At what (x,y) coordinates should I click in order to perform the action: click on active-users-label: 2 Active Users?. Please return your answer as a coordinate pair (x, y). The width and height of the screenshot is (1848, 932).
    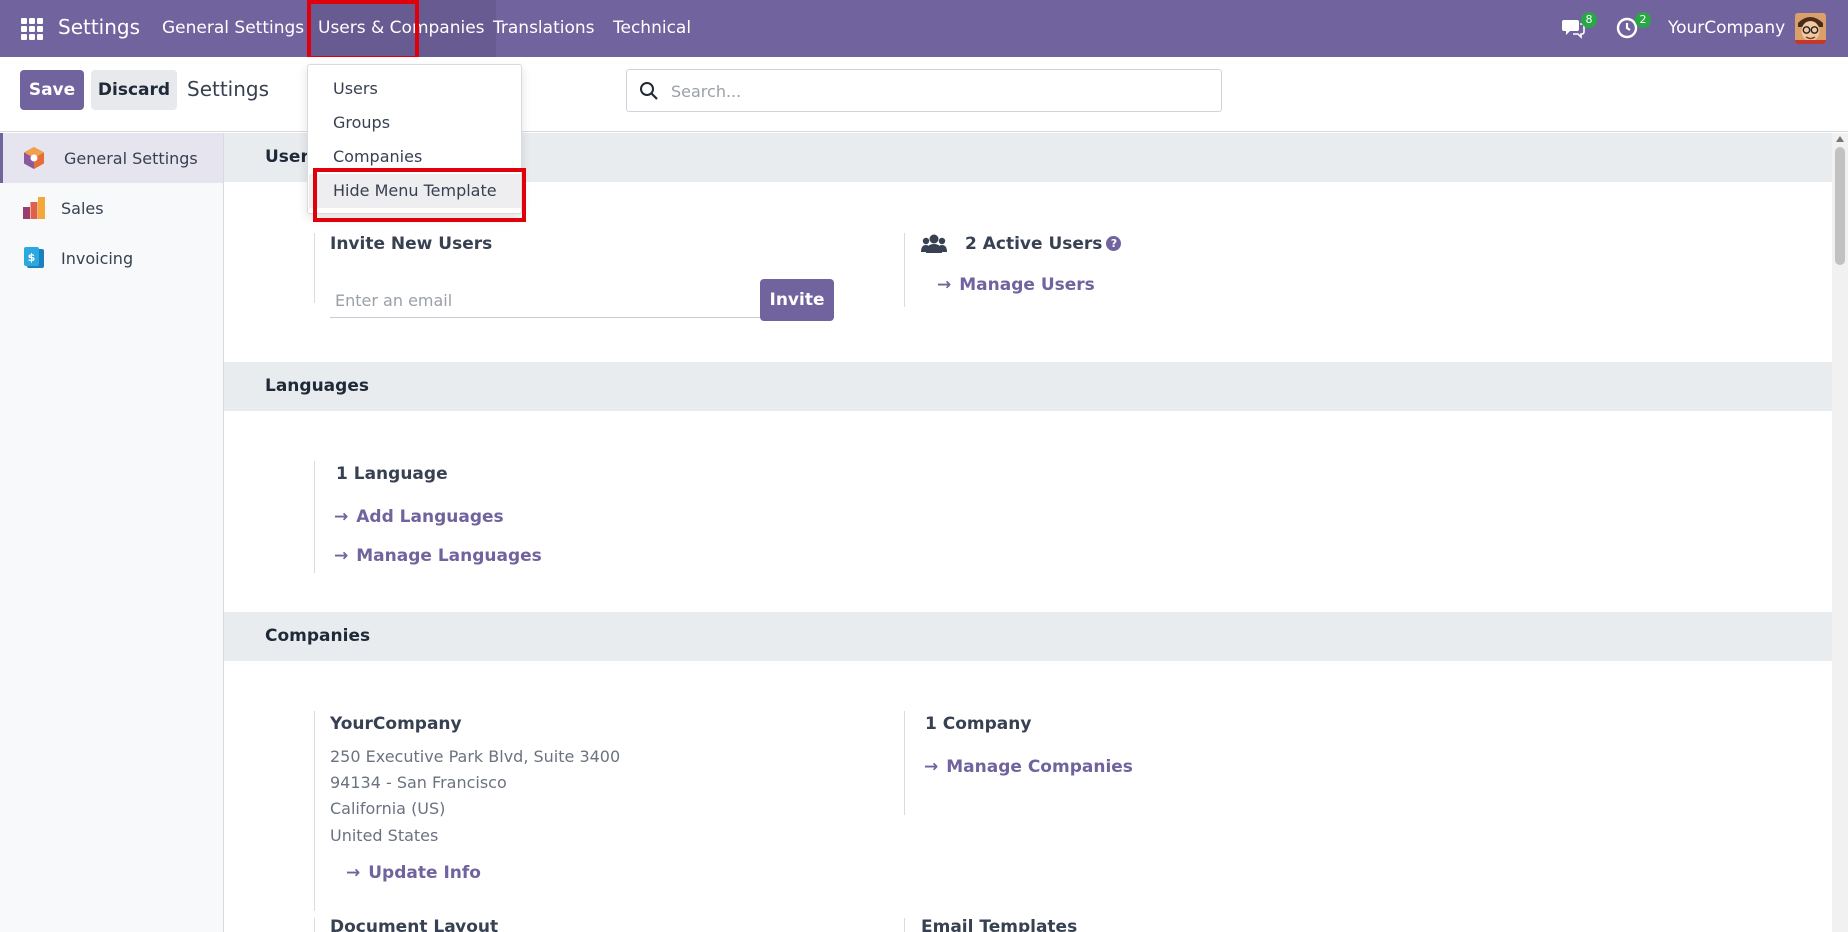
    Looking at the image, I should click on (1043, 244).